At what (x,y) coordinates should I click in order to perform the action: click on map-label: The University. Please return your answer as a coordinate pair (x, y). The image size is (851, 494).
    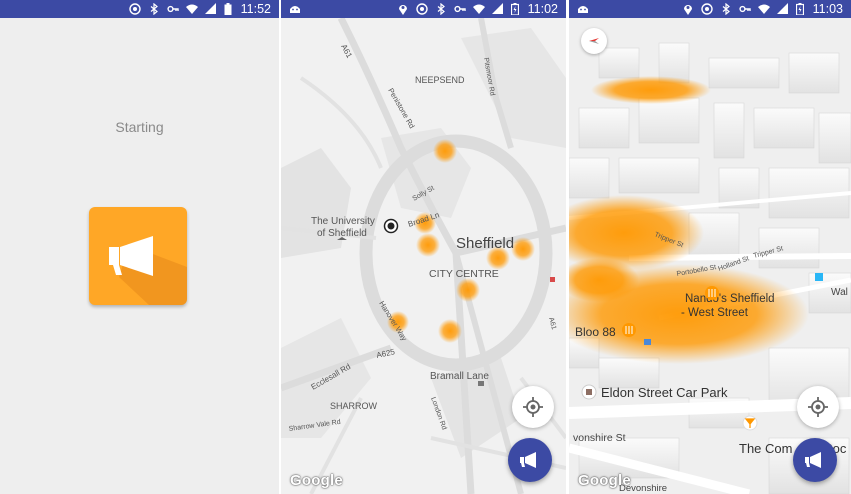
    Looking at the image, I should click on (343, 221).